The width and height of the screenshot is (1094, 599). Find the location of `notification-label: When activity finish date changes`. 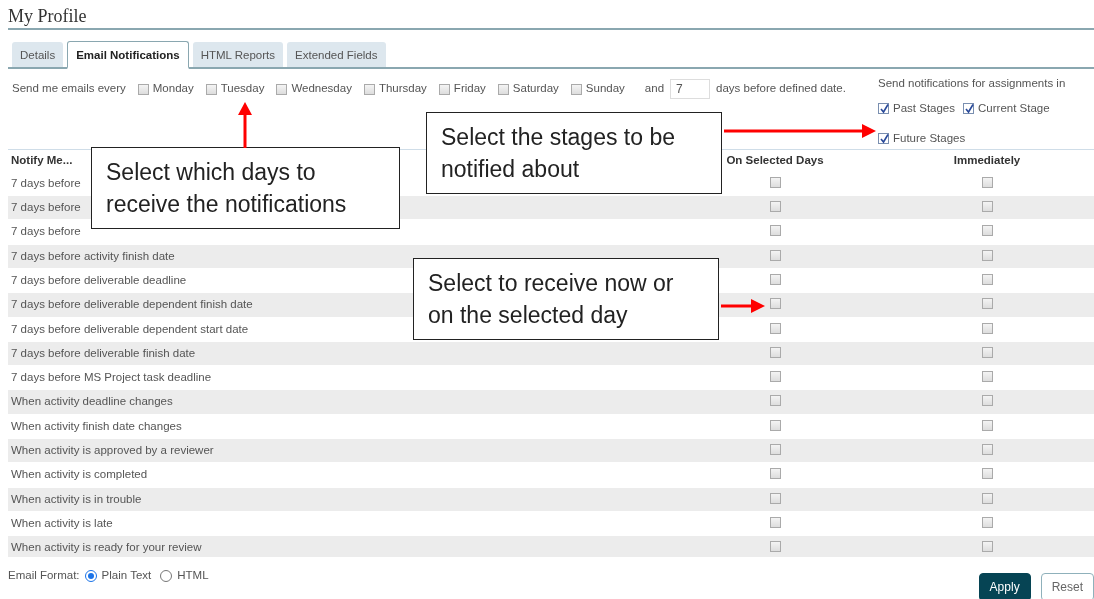

notification-label: When activity finish date changes is located at coordinates (96, 425).